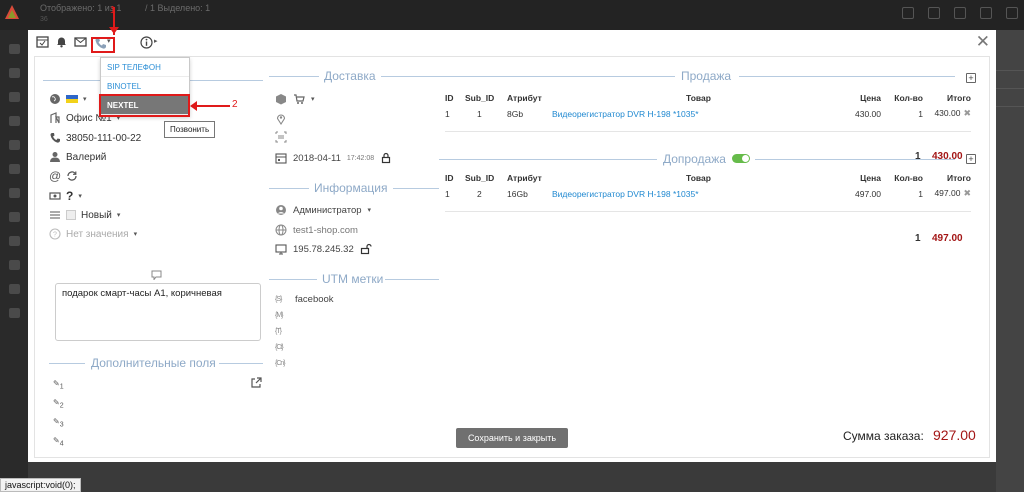 This screenshot has height=492, width=1024. I want to click on delivery-header: Доставка, so click(354, 76).